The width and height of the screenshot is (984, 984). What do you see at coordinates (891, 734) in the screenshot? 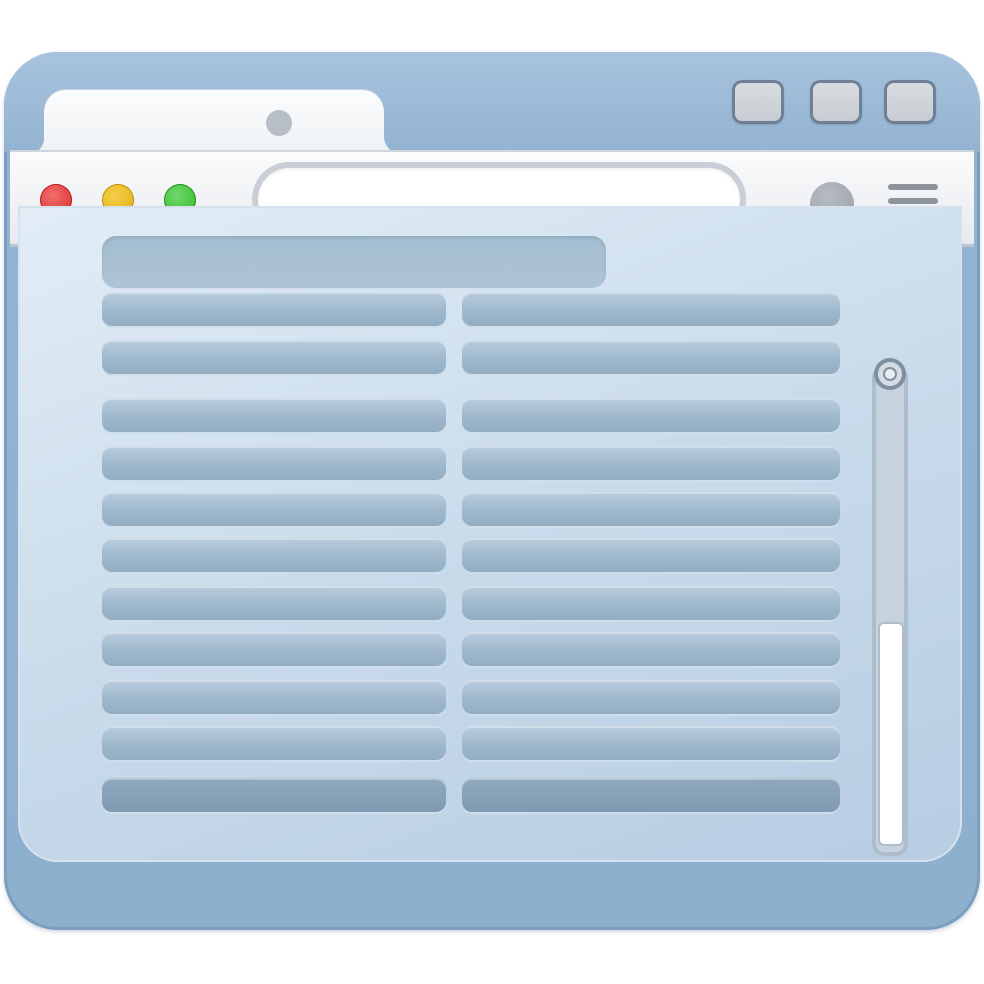
I see `scrollbar-thumb` at bounding box center [891, 734].